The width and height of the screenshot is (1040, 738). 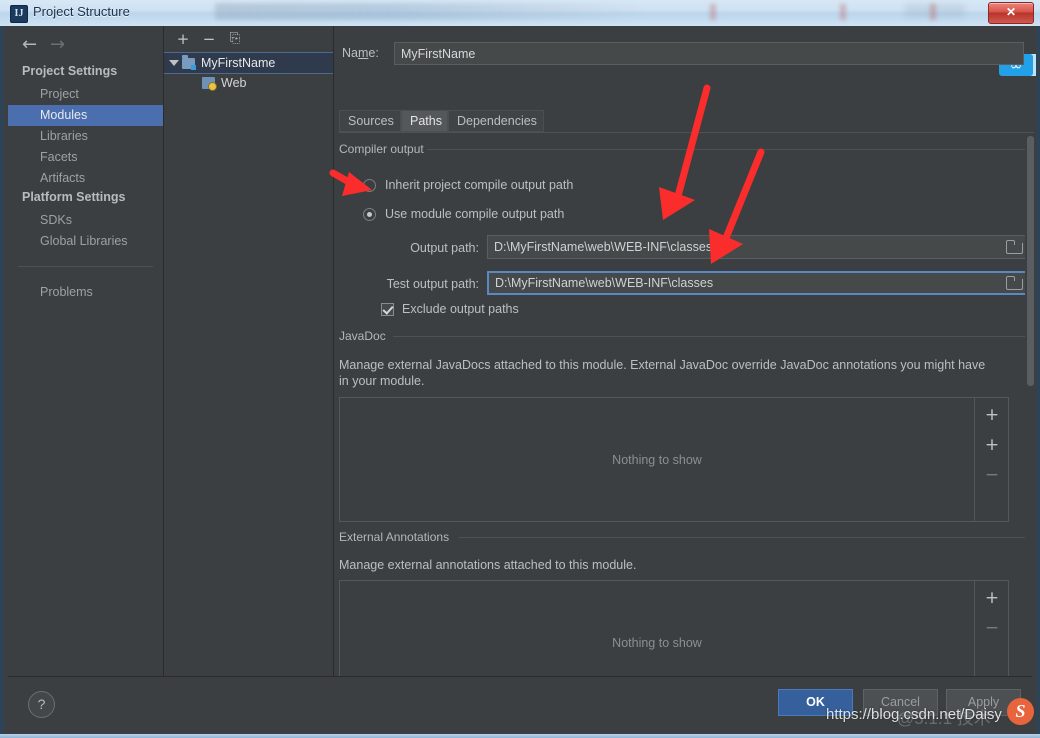 What do you see at coordinates (70, 71) in the screenshot?
I see `sidebar-heading-project-settings: Project Settings` at bounding box center [70, 71].